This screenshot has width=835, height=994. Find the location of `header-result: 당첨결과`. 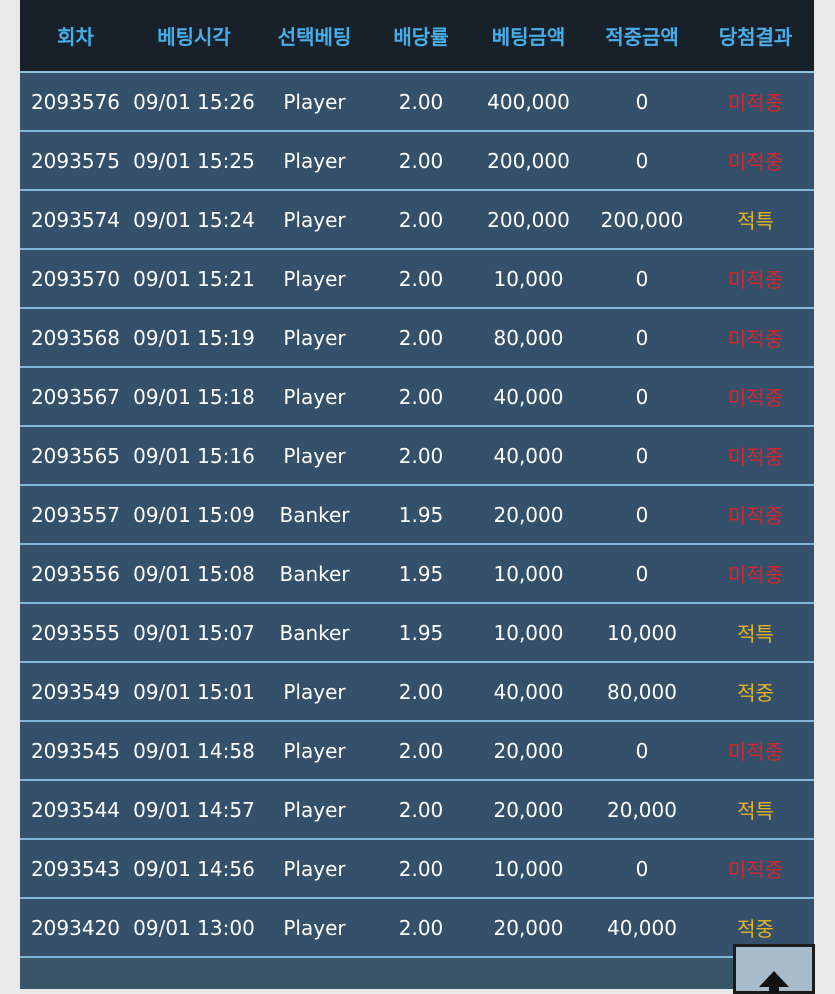

header-result: 당첨결과 is located at coordinates (755, 36).